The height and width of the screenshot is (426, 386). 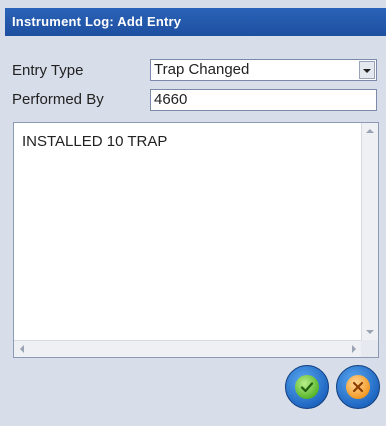 What do you see at coordinates (202, 69) in the screenshot?
I see `entry-type-value: Trap Changed` at bounding box center [202, 69].